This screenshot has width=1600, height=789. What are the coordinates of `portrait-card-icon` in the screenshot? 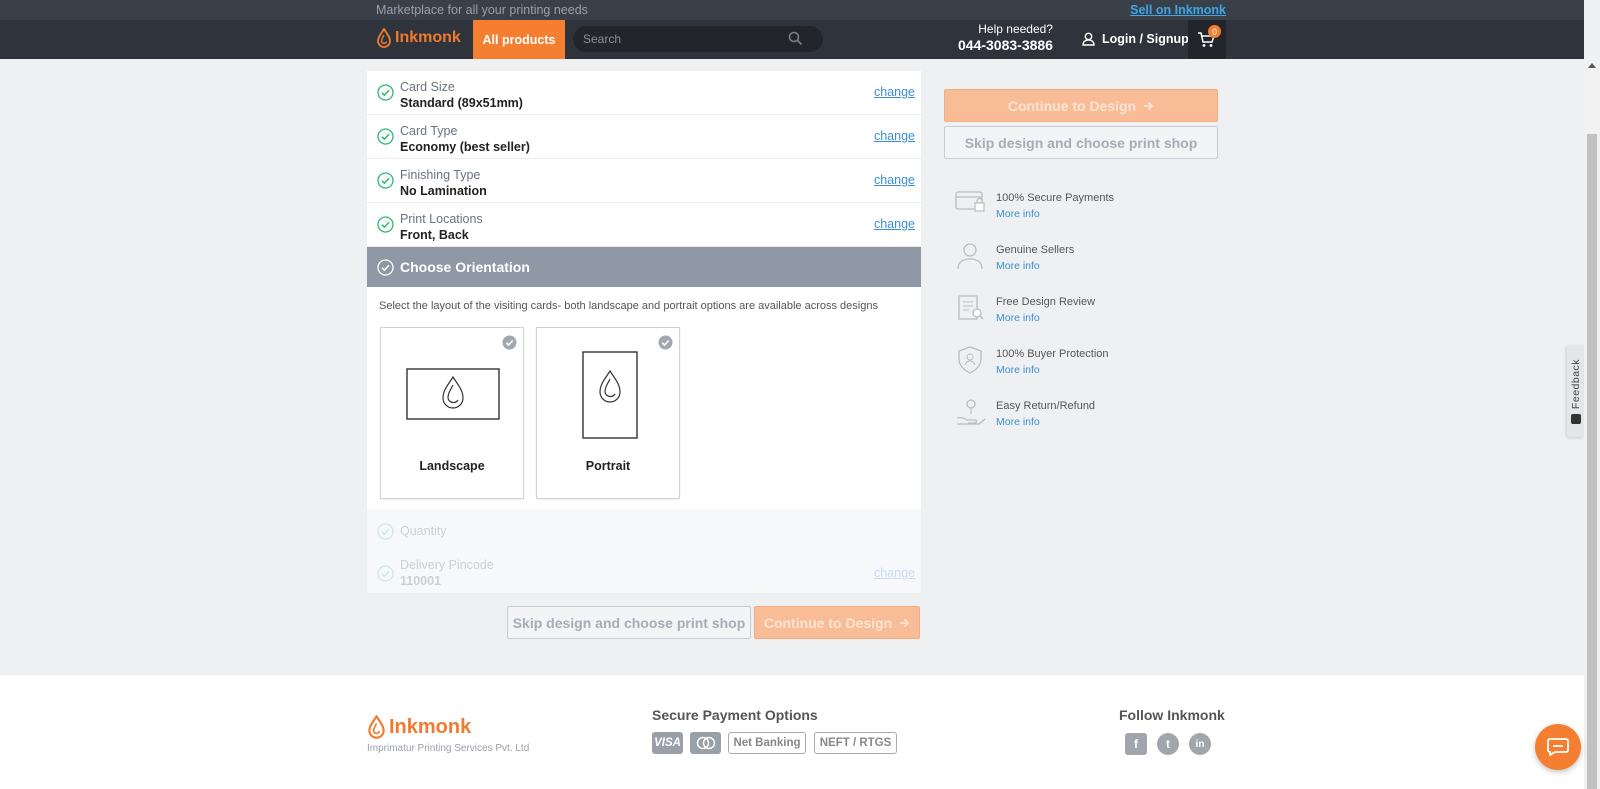 It's located at (610, 395).